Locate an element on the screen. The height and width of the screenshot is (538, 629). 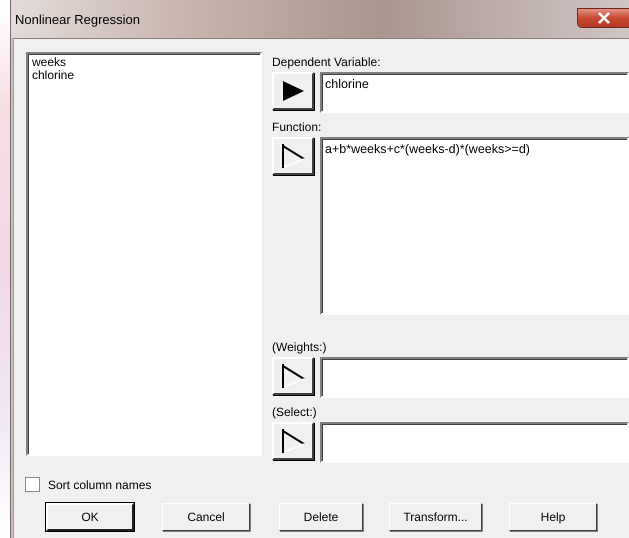
close-button is located at coordinates (603, 18).